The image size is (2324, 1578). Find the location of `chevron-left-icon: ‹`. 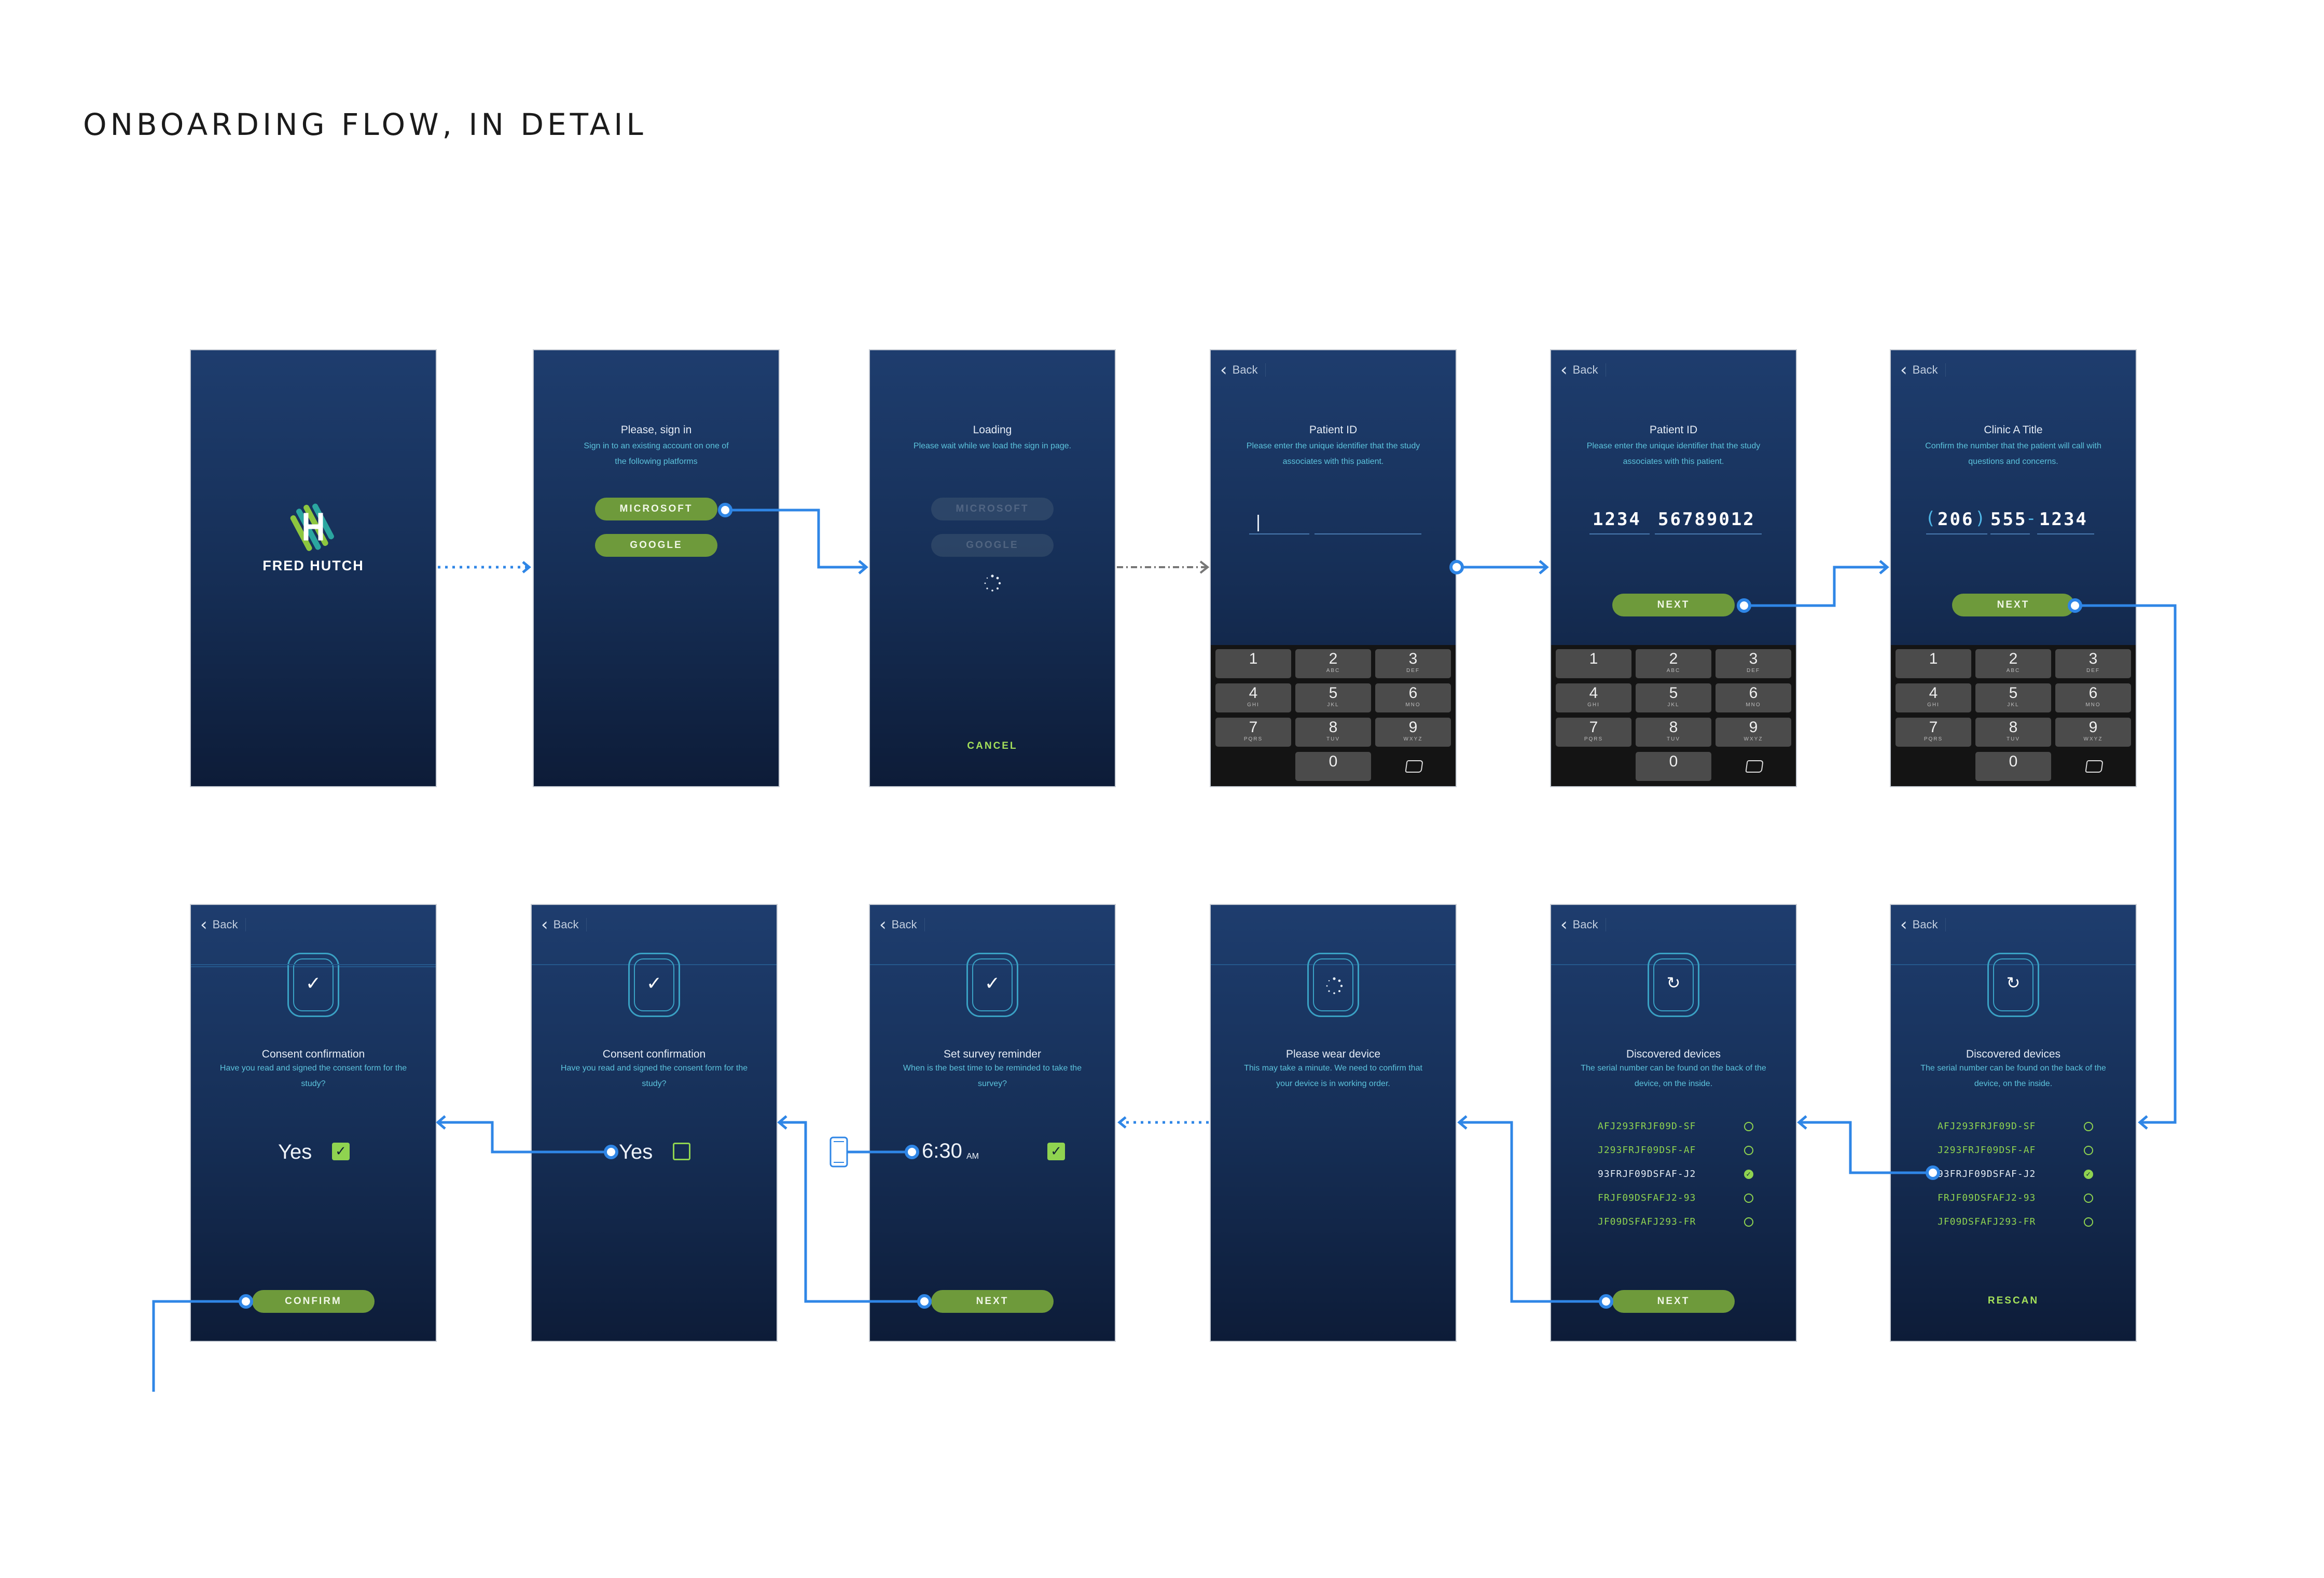

chevron-left-icon: ‹ is located at coordinates (545, 924).